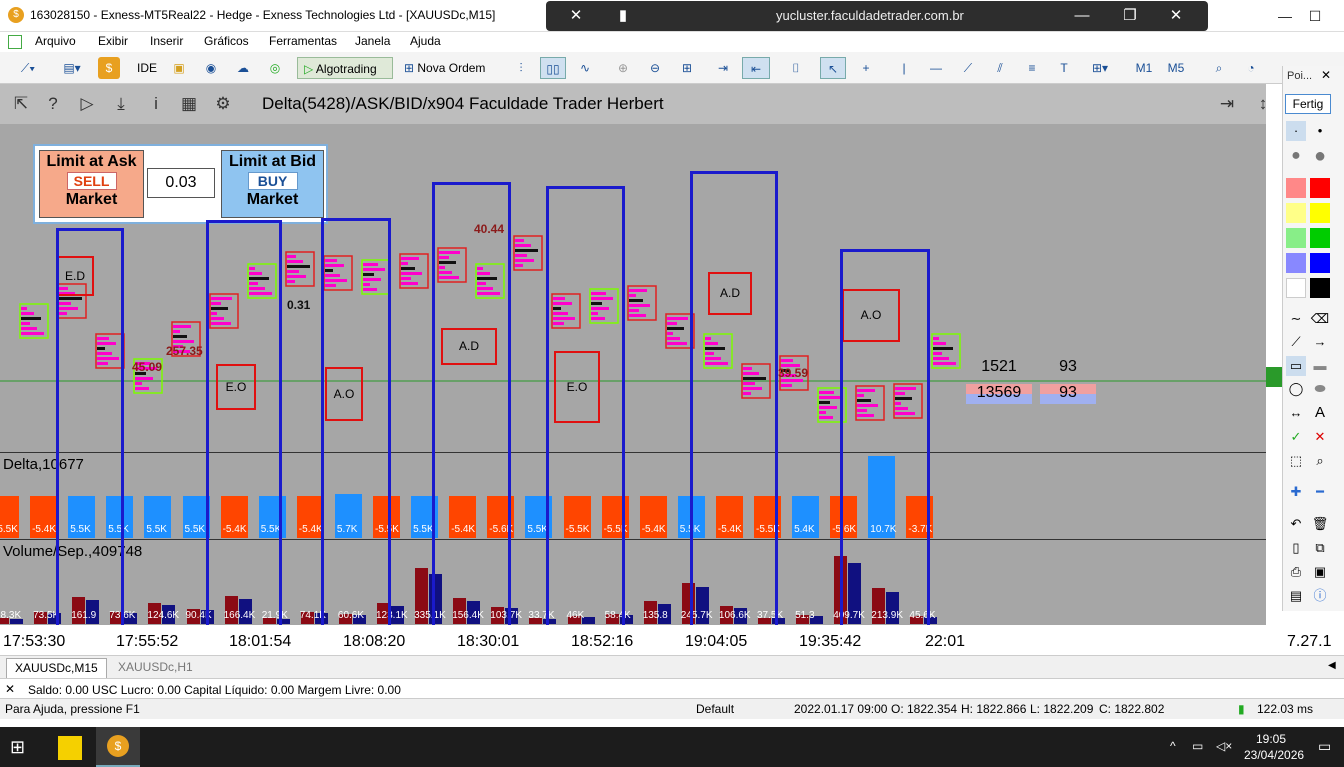 The image size is (1344, 767). Describe the element at coordinates (345, 68) in the screenshot. I see `algotrading-button: ▷ Algotrading` at that location.